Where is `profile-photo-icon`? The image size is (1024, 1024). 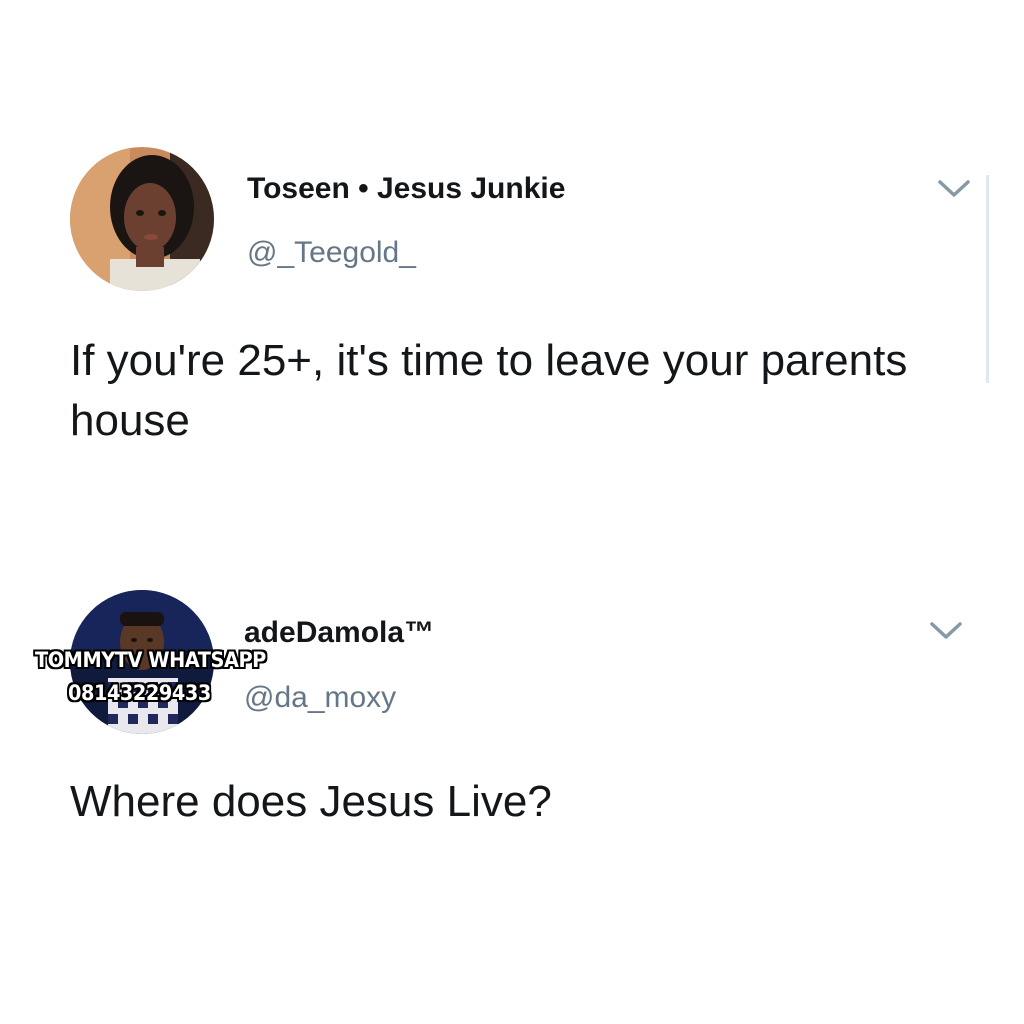
profile-photo-icon is located at coordinates (142, 219).